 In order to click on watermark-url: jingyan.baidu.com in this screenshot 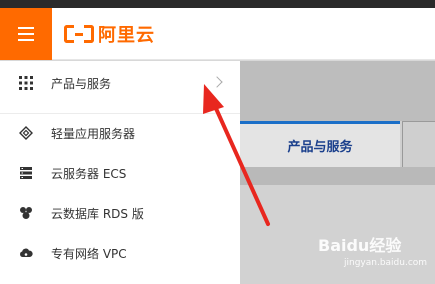, I will do `click(386, 263)`.